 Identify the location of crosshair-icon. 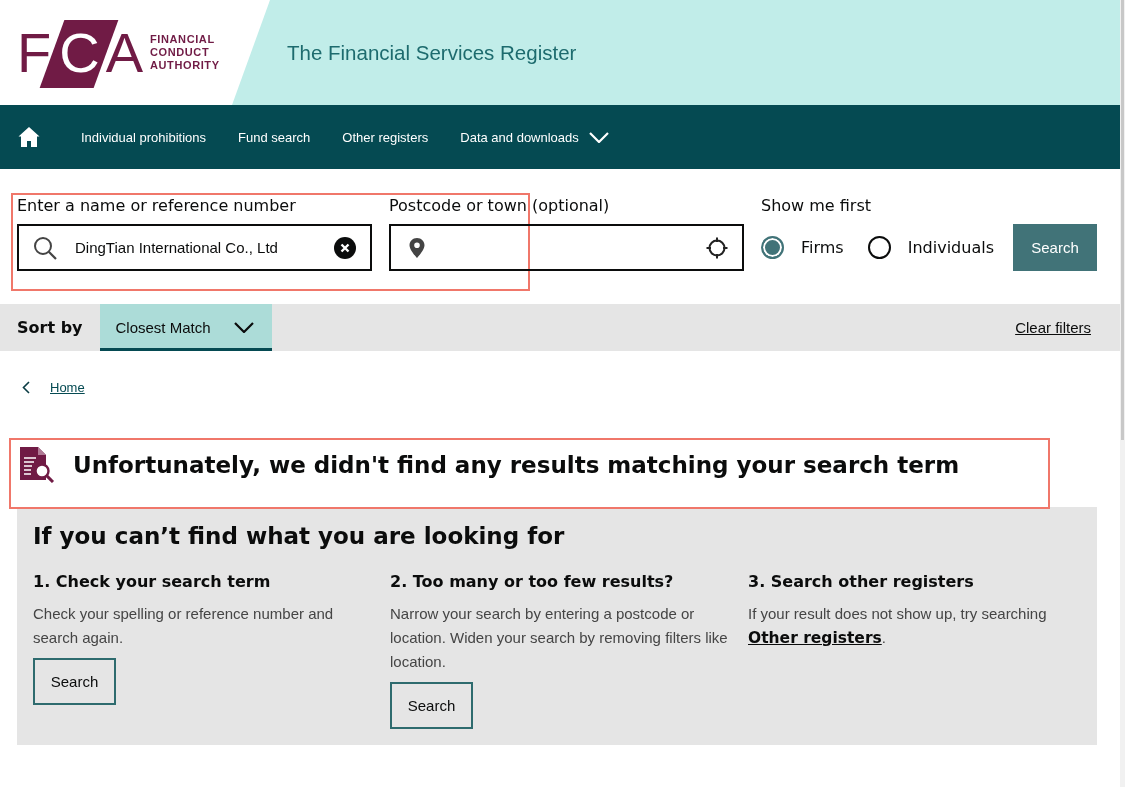
(717, 247).